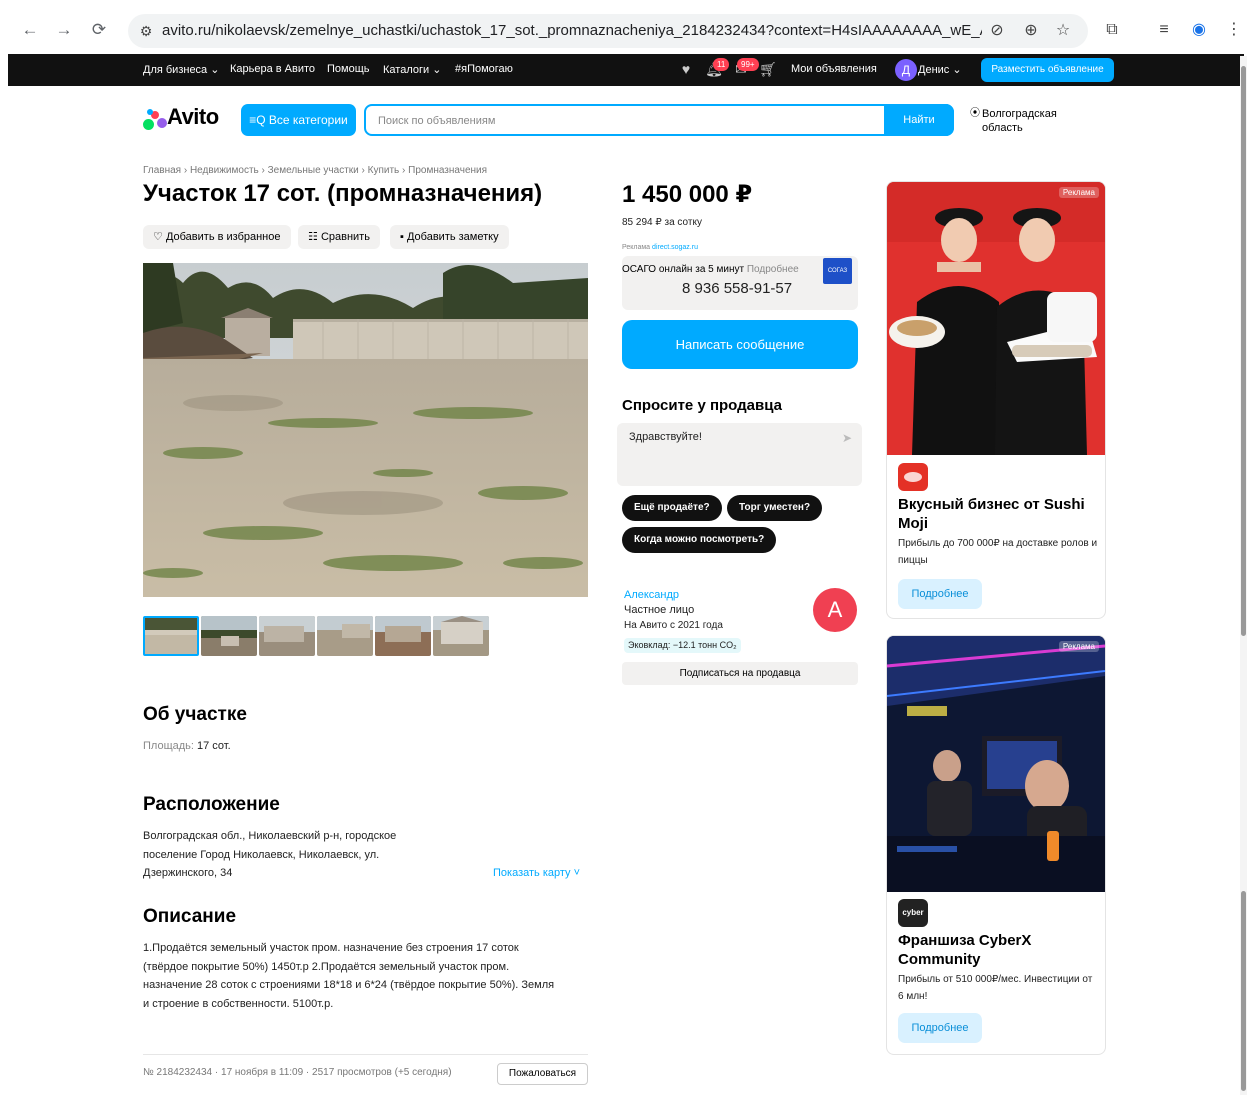 Image resolution: width=1247 pixels, height=1095 pixels. What do you see at coordinates (768, 69) in the screenshot?
I see `cart-icon: 🛒︎` at bounding box center [768, 69].